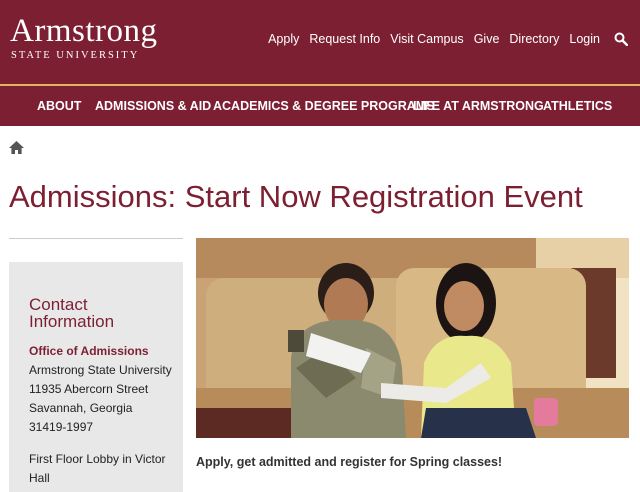 This screenshot has width=640, height=492. Describe the element at coordinates (344, 39) in the screenshot. I see `util-link-request-info: Request Info` at that location.